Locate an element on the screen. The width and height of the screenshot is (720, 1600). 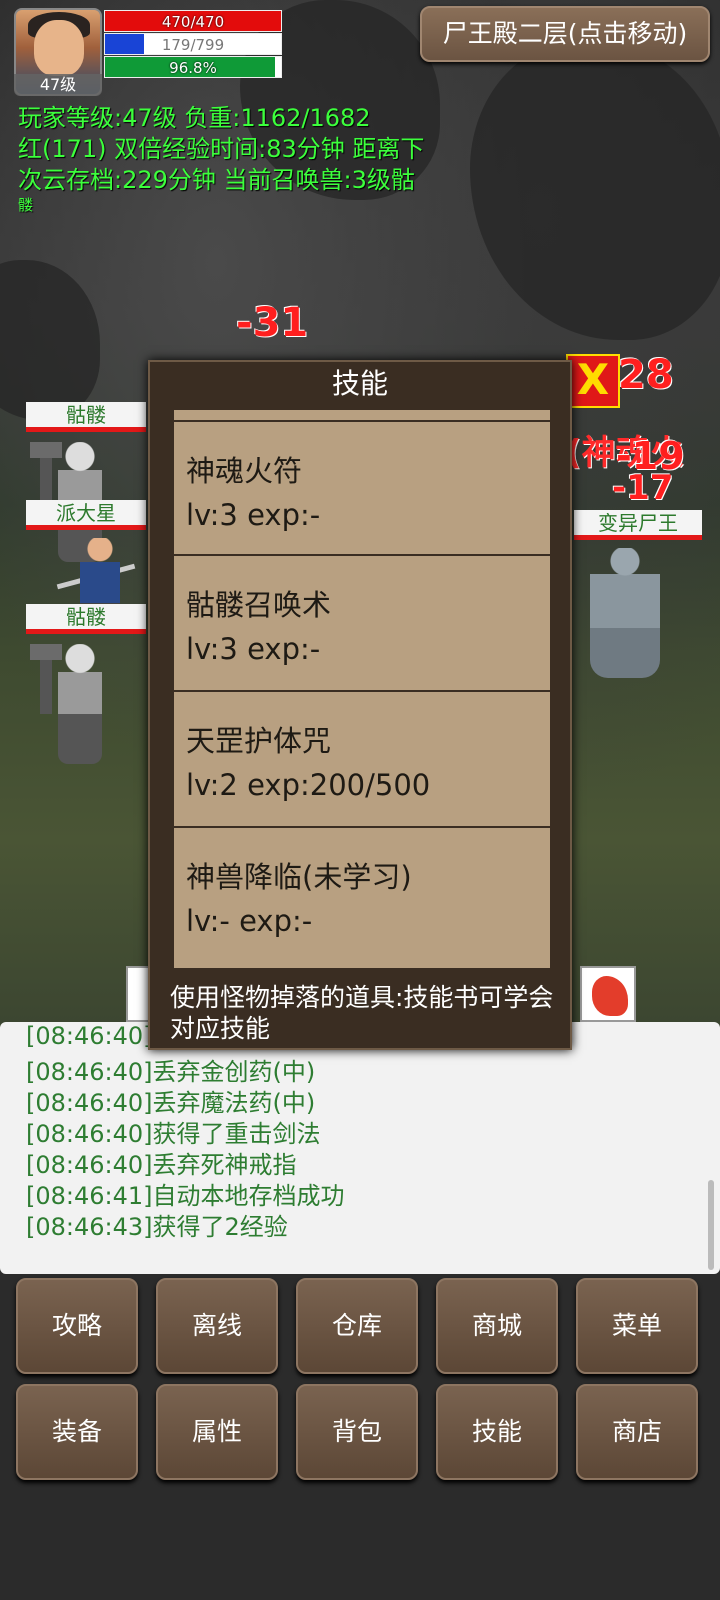
player-level-badge: 47级 is located at coordinates (58, 85).